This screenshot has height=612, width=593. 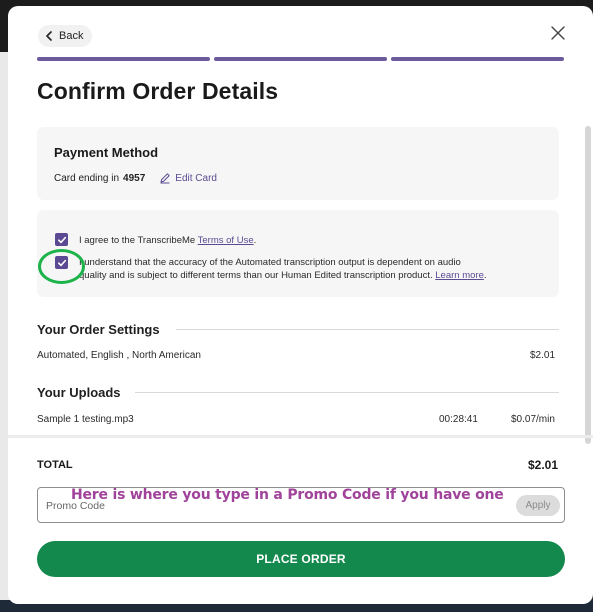 What do you see at coordinates (588, 285) in the screenshot?
I see `scrollbar` at bounding box center [588, 285].